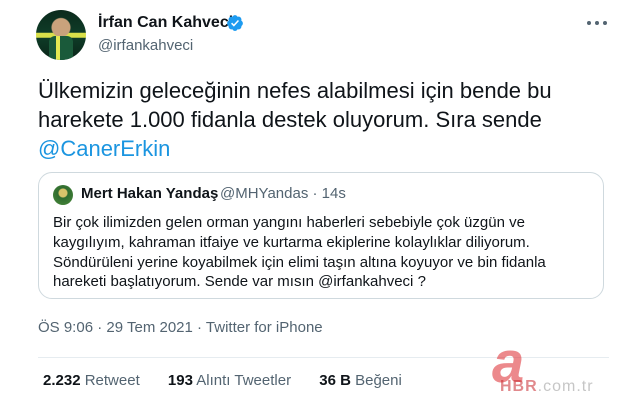  Describe the element at coordinates (65, 327) in the screenshot. I see `tweet-time: ÖS 9:06` at that location.